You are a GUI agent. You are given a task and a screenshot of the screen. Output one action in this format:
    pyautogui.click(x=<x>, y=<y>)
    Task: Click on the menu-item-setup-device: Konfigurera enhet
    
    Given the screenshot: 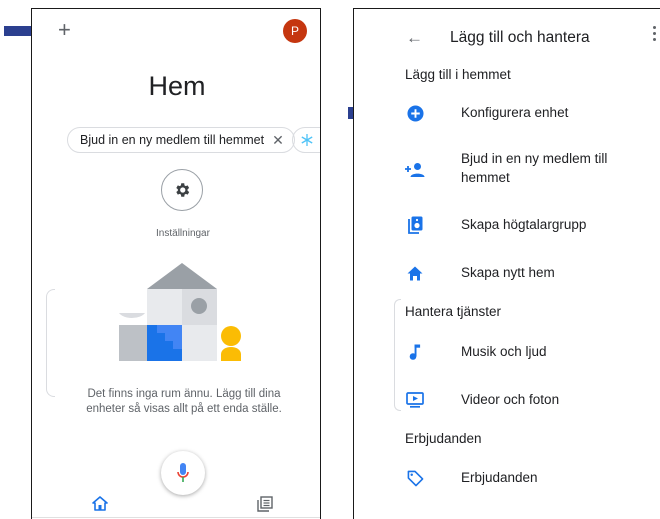 What is the action you would take?
    pyautogui.click(x=514, y=112)
    